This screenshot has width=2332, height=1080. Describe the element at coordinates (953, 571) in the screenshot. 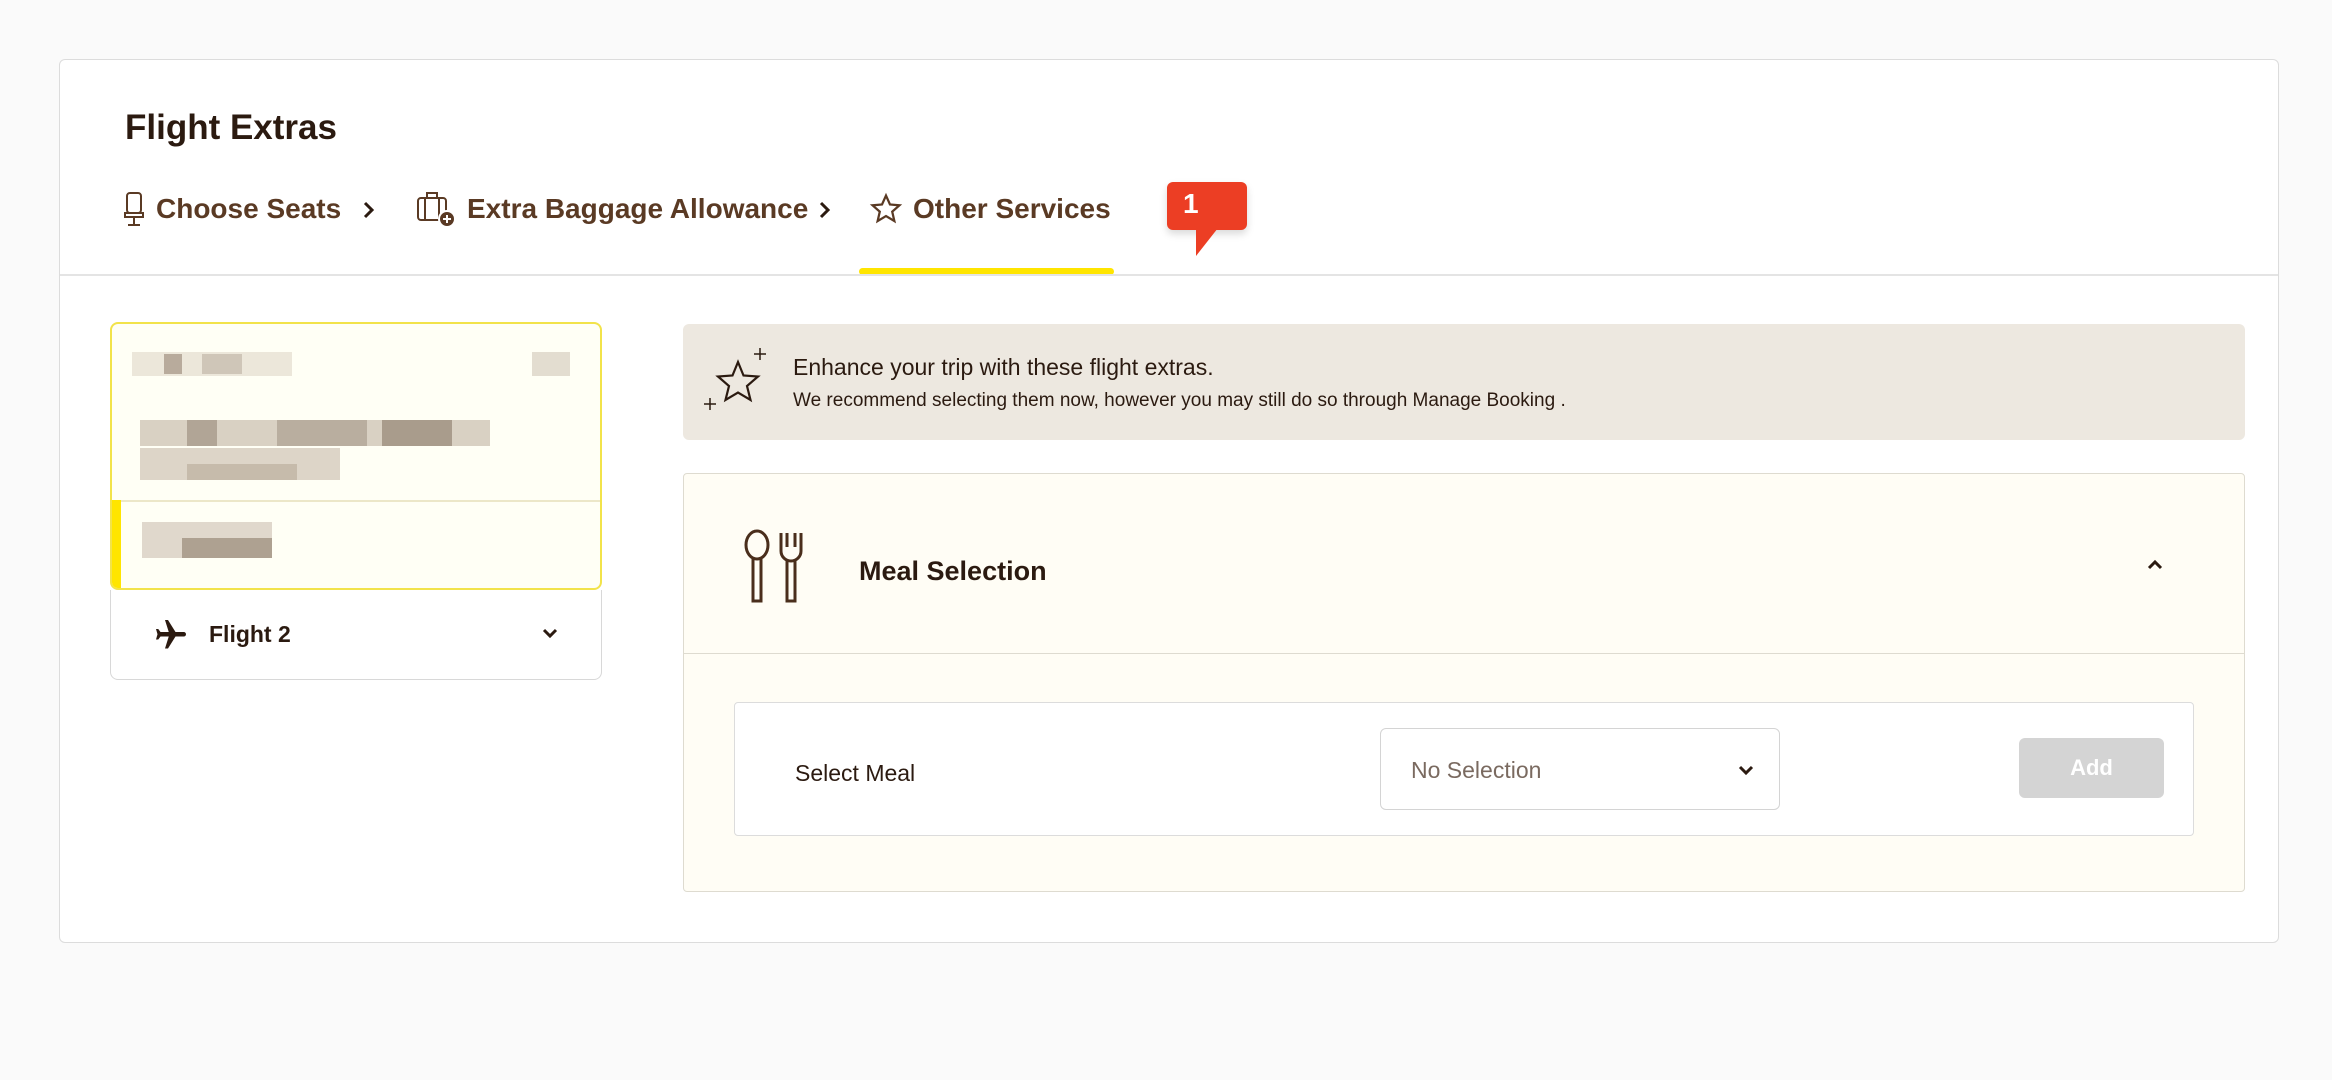

I see `meal-selection-title: Meal Selection` at that location.